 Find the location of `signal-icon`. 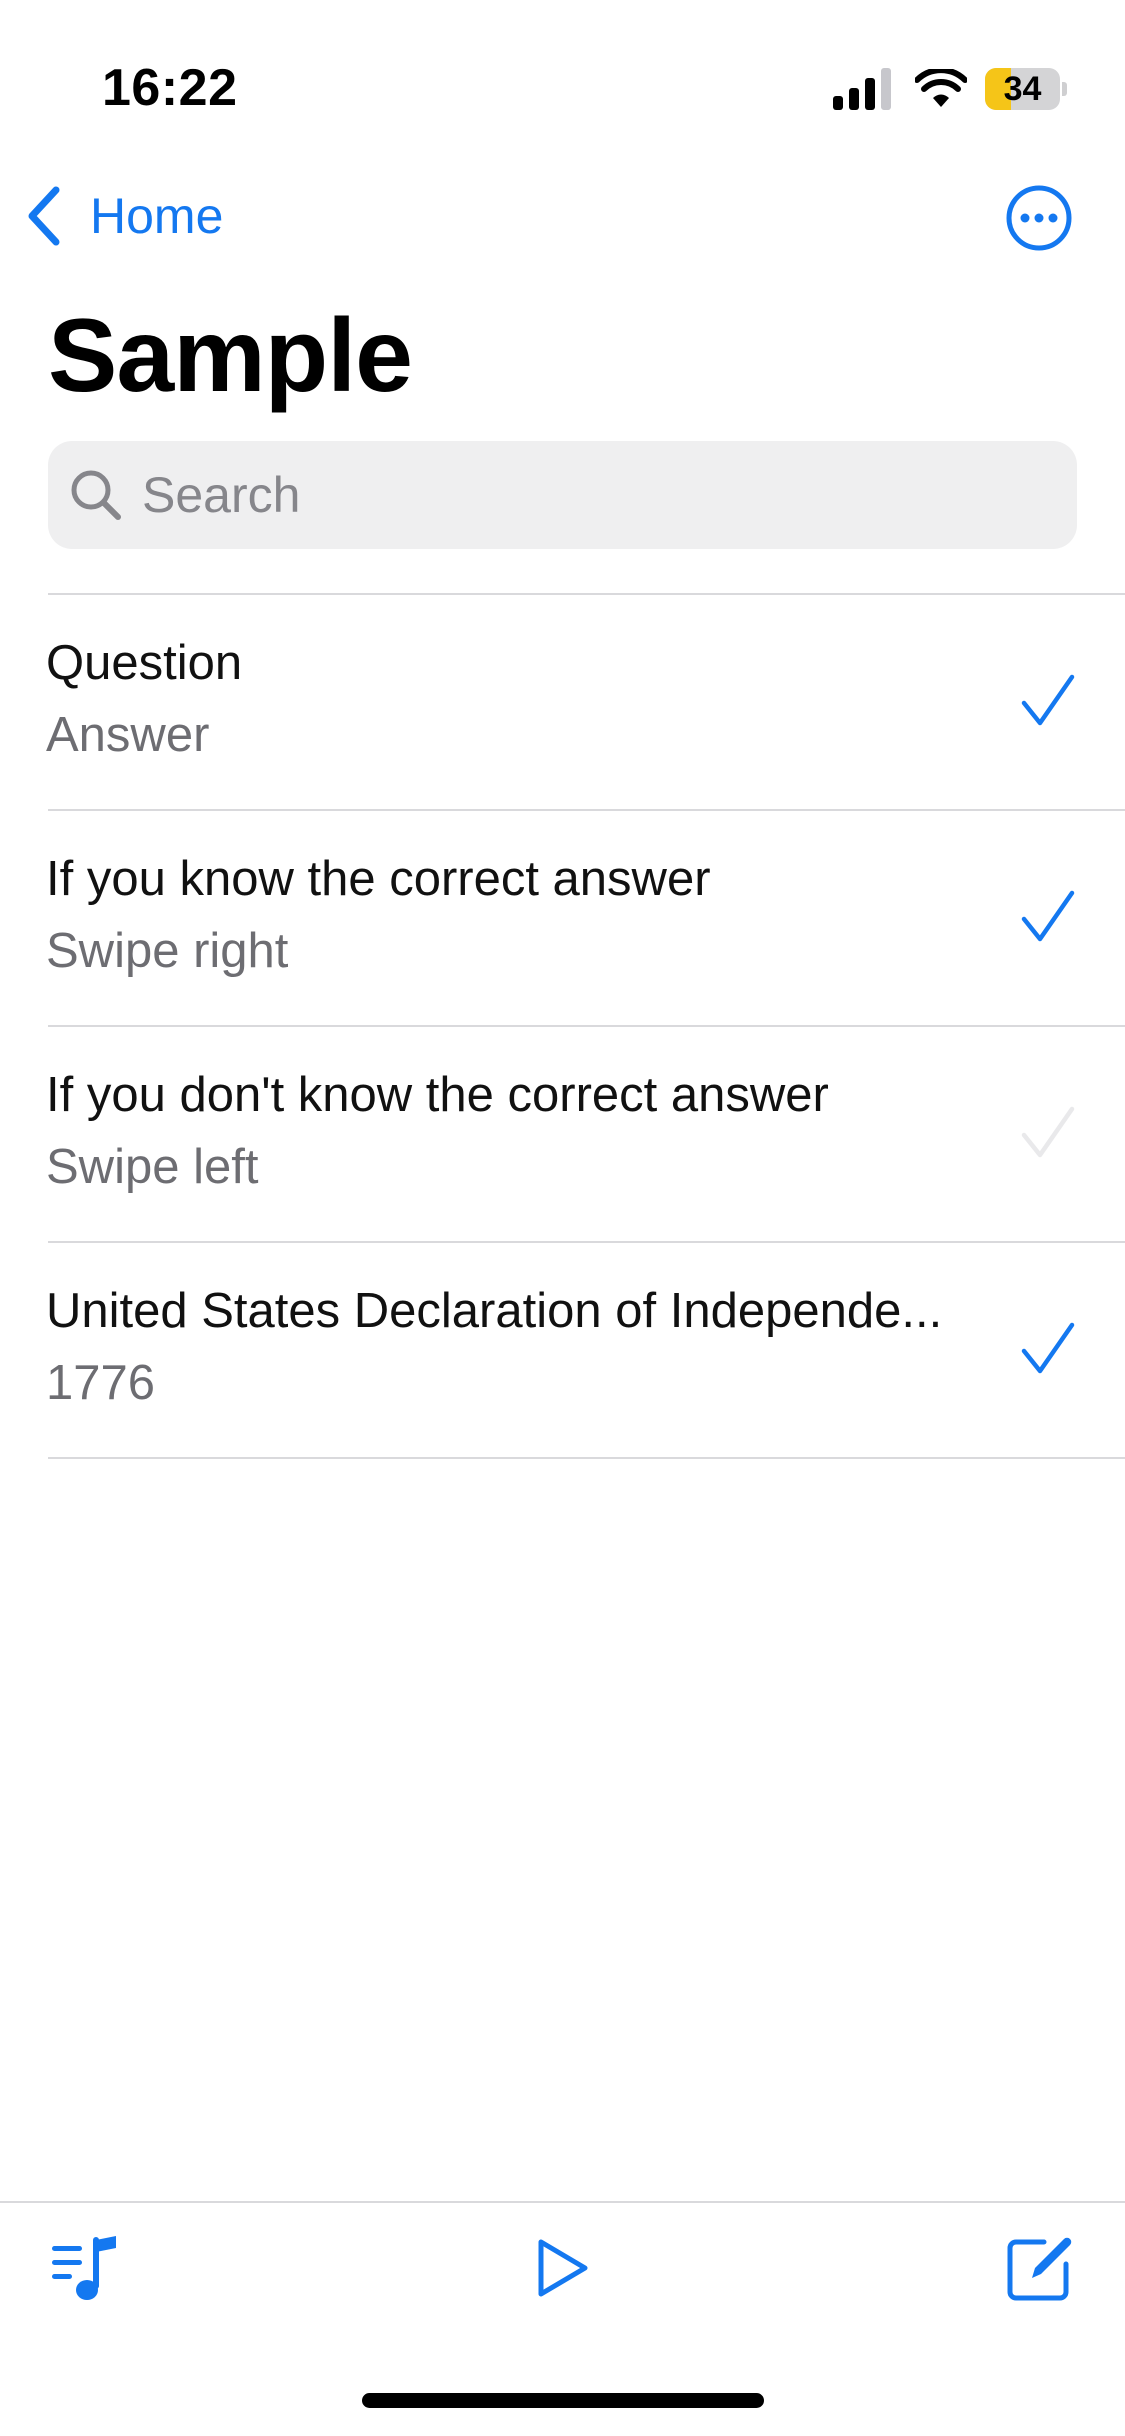

signal-icon is located at coordinates (862, 89).